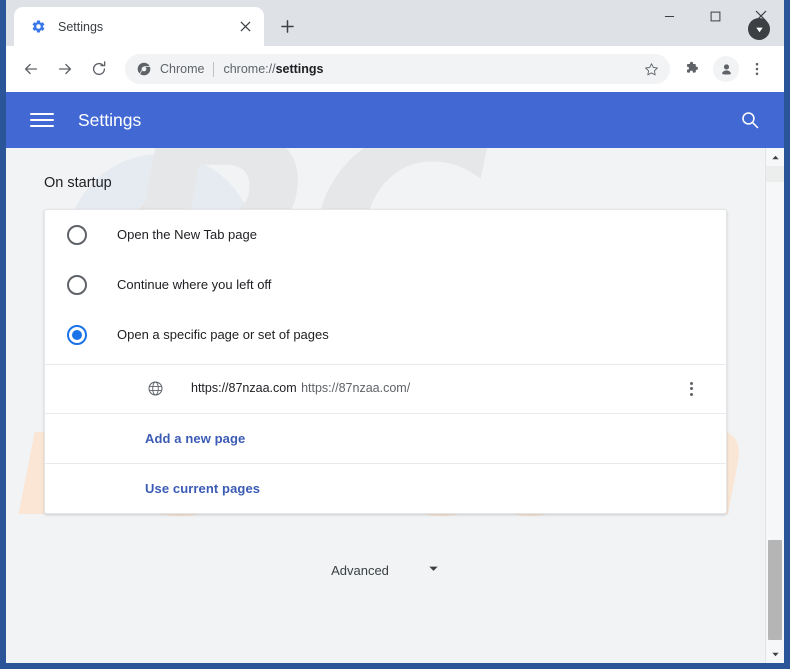 The width and height of the screenshot is (790, 669). I want to click on omnibox-url: chrome://settings, so click(430, 69).